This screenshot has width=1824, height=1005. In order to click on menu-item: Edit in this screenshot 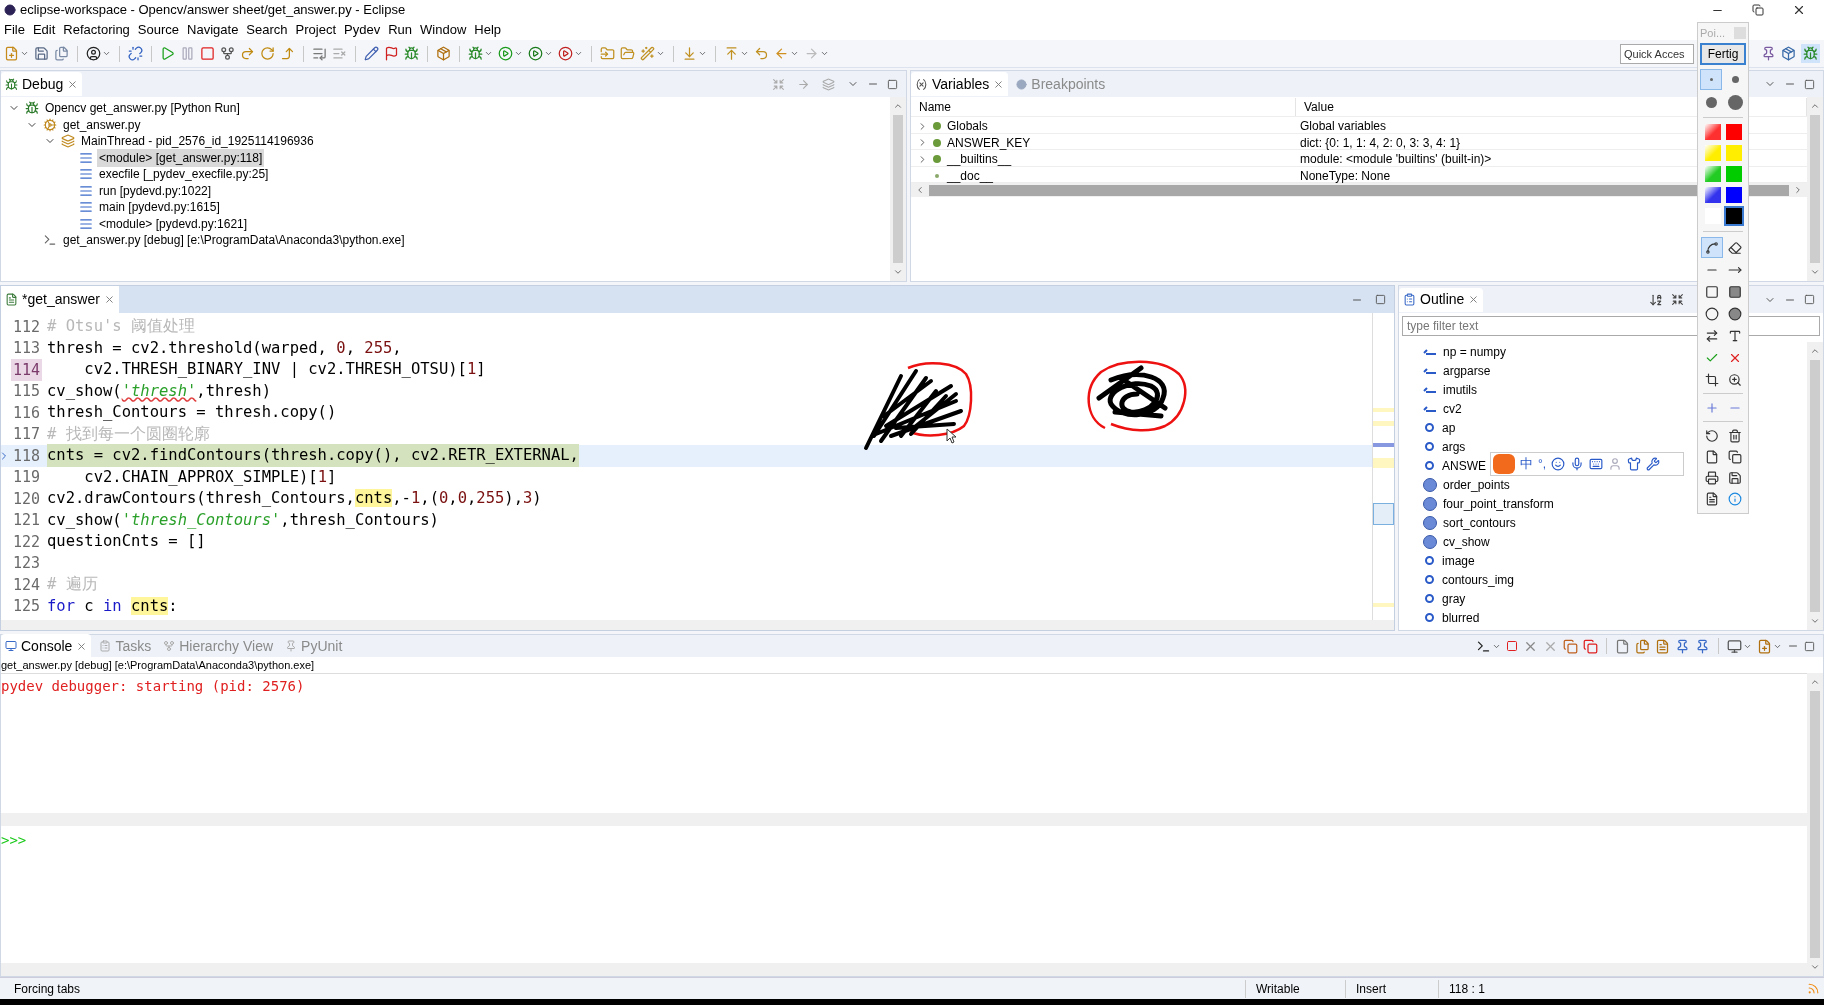, I will do `click(44, 30)`.